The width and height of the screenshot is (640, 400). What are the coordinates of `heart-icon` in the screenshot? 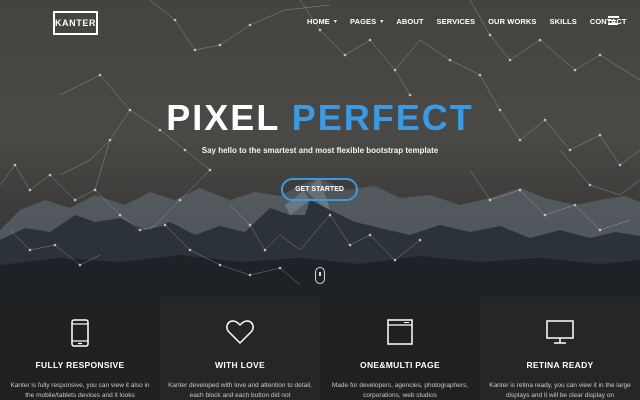 It's located at (240, 334).